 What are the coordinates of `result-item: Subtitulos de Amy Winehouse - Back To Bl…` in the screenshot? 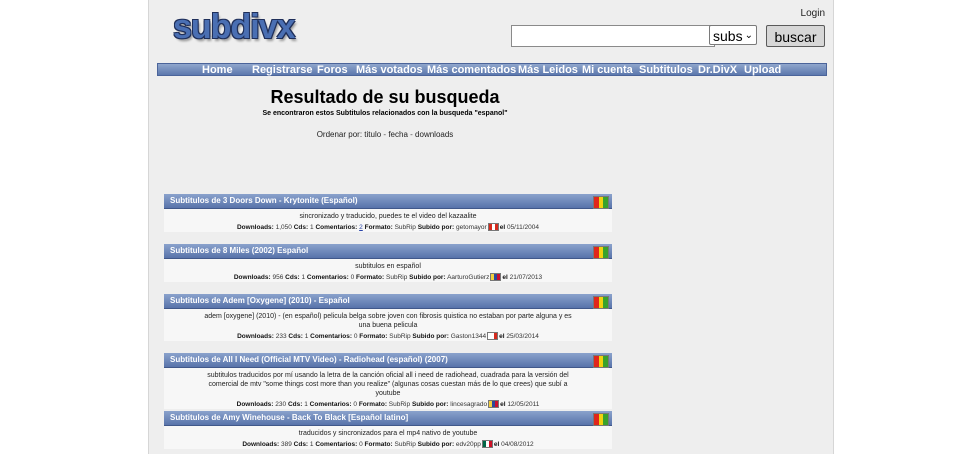 It's located at (388, 430).